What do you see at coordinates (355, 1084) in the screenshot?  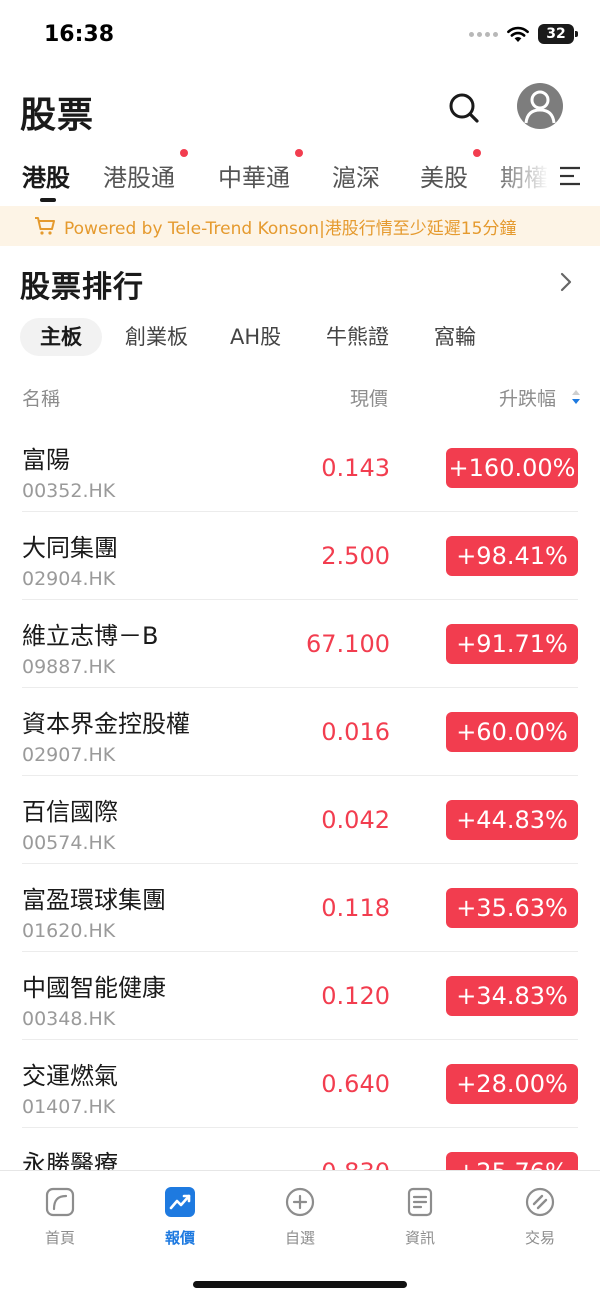 I see `stock-price: 0.640` at bounding box center [355, 1084].